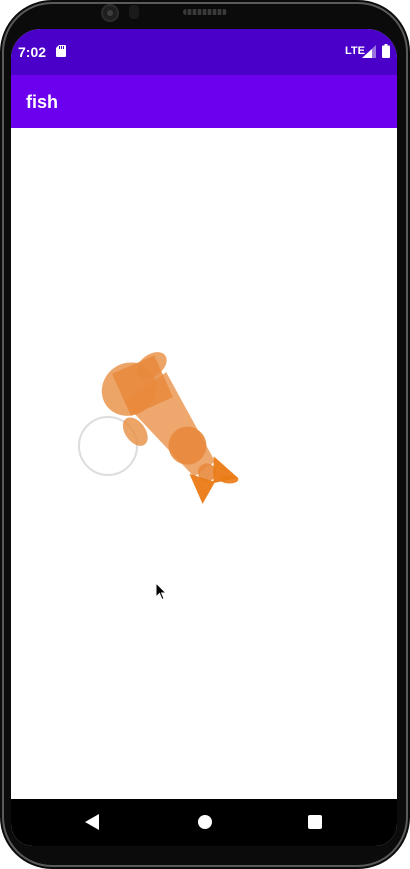 The height and width of the screenshot is (869, 410). Describe the element at coordinates (110, 13) in the screenshot. I see `front-camera` at that location.